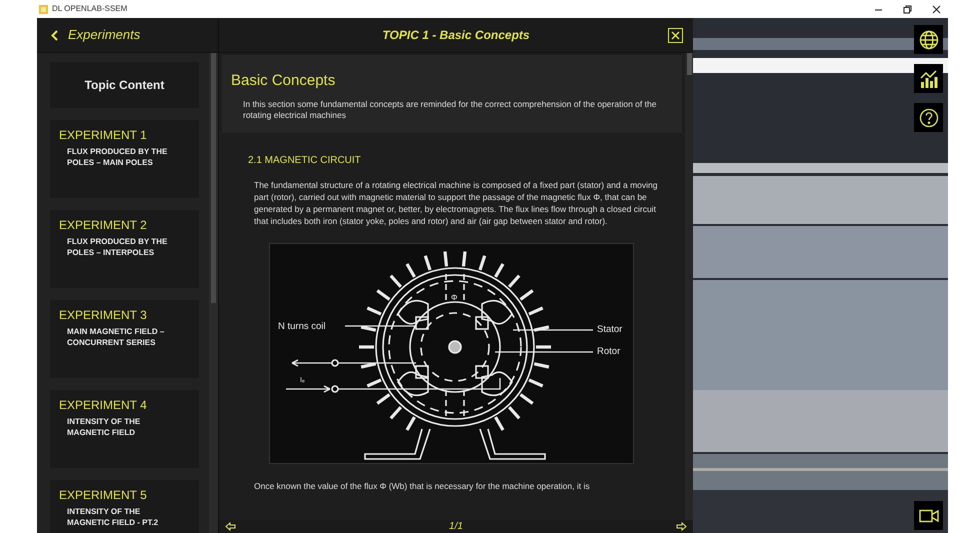 This screenshot has width=961, height=533. What do you see at coordinates (116, 337) in the screenshot?
I see `experiment-subtitle: MAIN MAGNETIC FIELD – CONCURRENT SERIES` at bounding box center [116, 337].